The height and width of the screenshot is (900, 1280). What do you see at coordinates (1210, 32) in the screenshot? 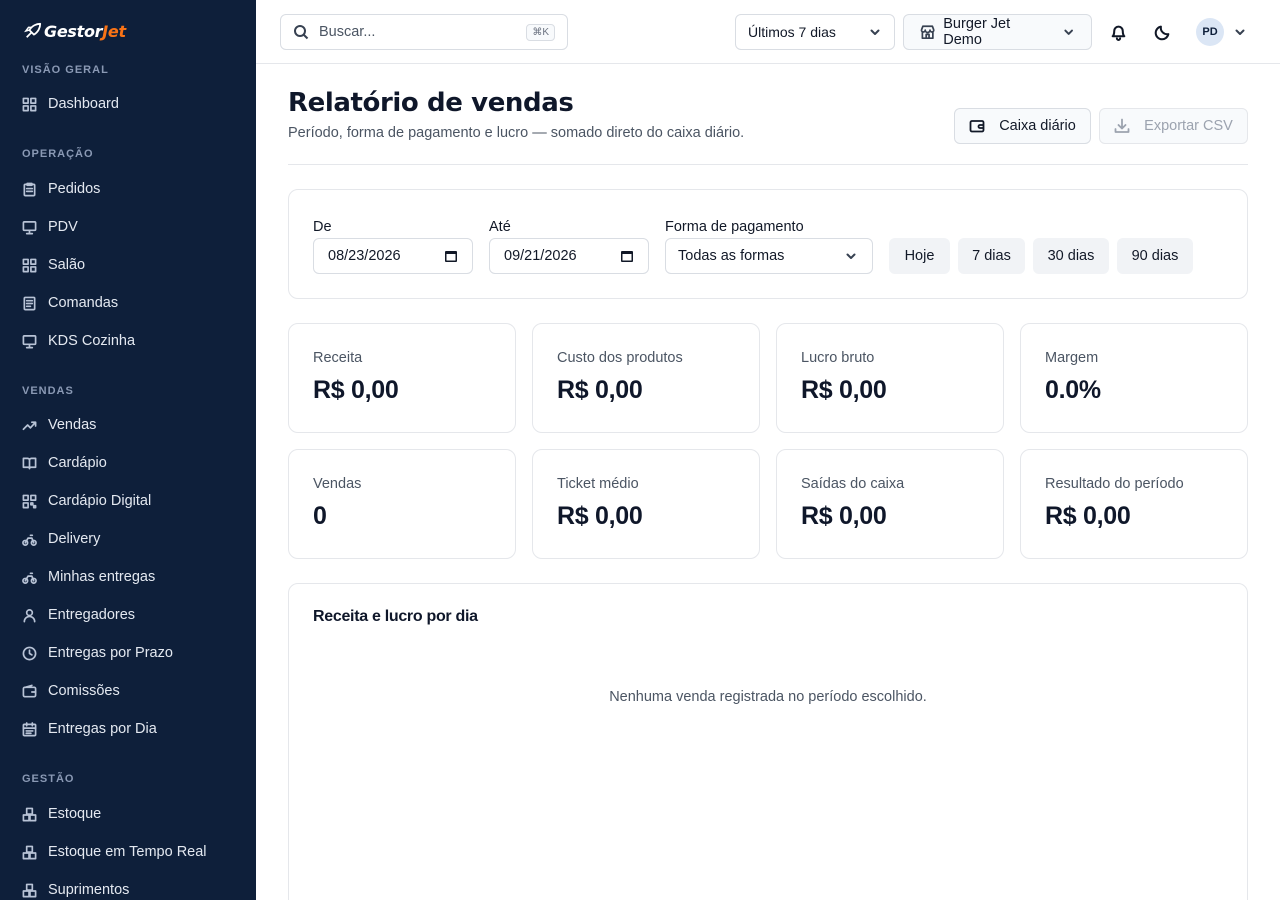
I see `avatar: PD` at bounding box center [1210, 32].